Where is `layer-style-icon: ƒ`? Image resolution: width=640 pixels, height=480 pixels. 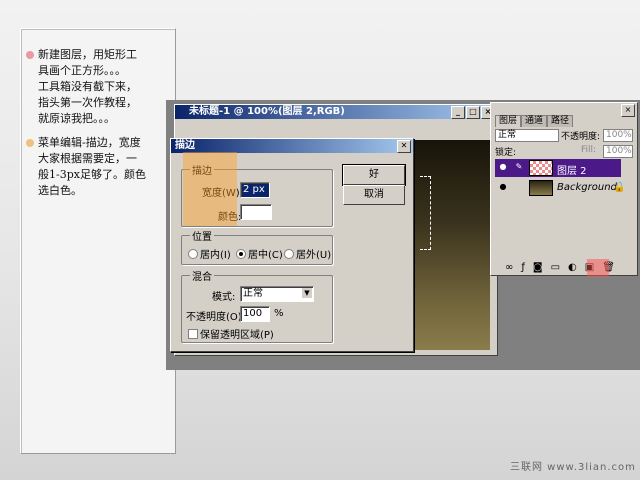
layer-style-icon: ƒ is located at coordinates (523, 267).